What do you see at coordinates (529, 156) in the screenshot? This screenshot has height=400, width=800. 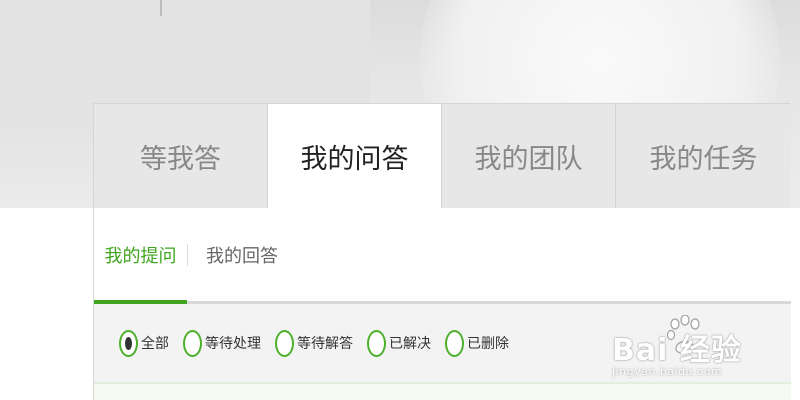 I see `tab-my-team: 我的团队` at bounding box center [529, 156].